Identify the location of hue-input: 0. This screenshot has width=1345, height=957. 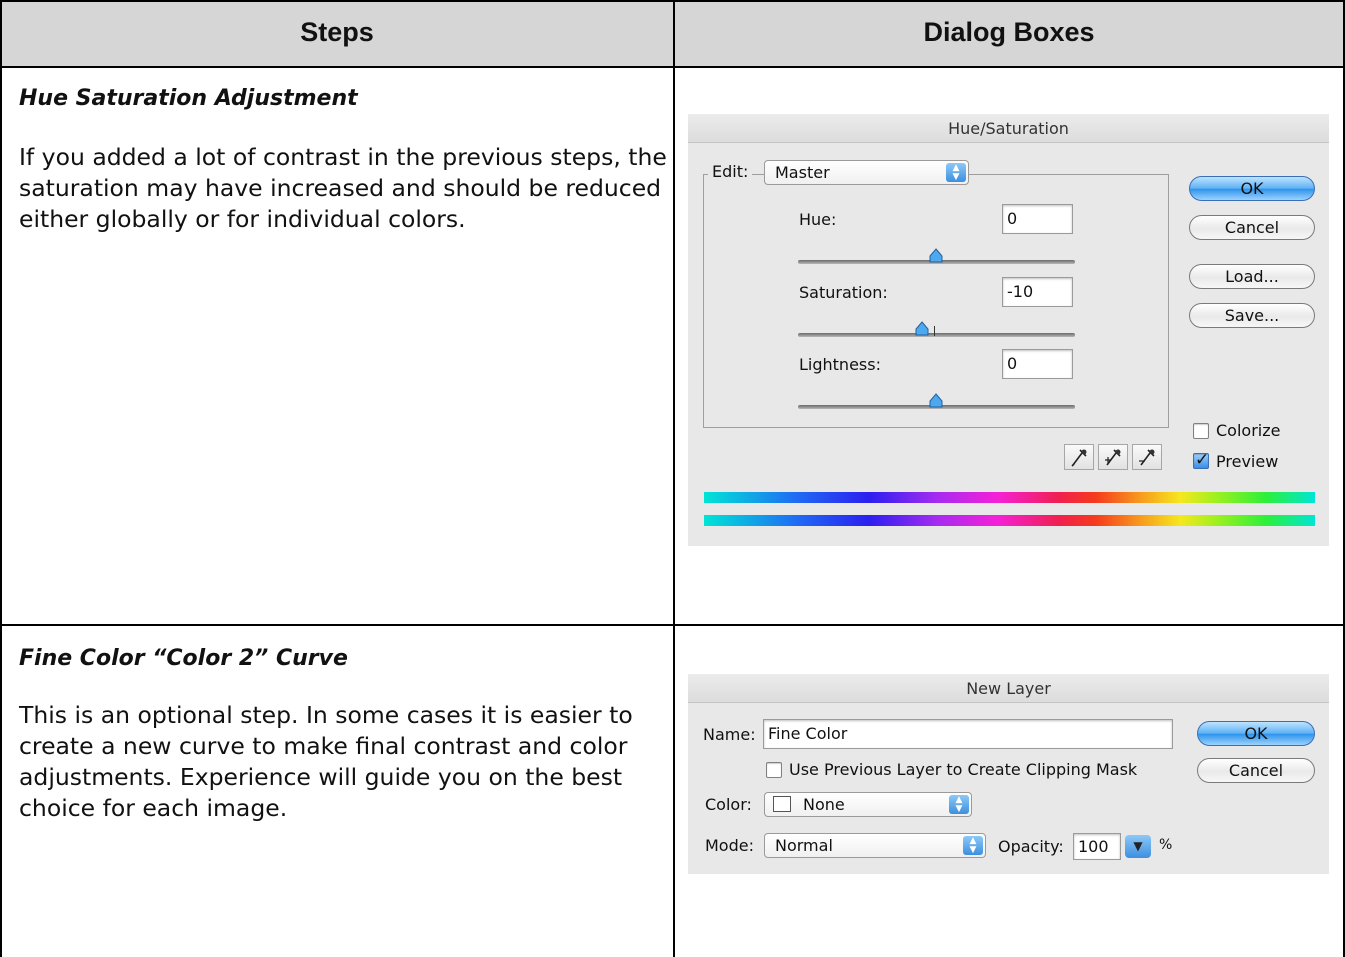
(1037, 219).